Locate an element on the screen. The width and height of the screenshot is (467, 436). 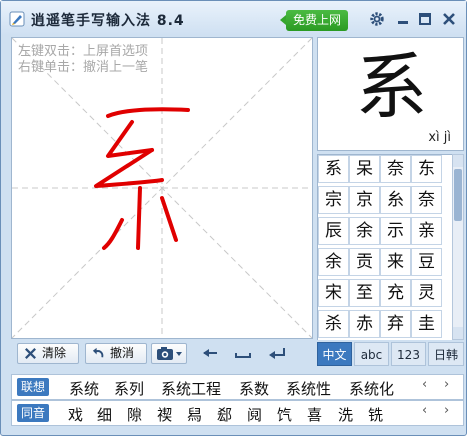
preview-panel: 系 xì jì is located at coordinates (390, 94).